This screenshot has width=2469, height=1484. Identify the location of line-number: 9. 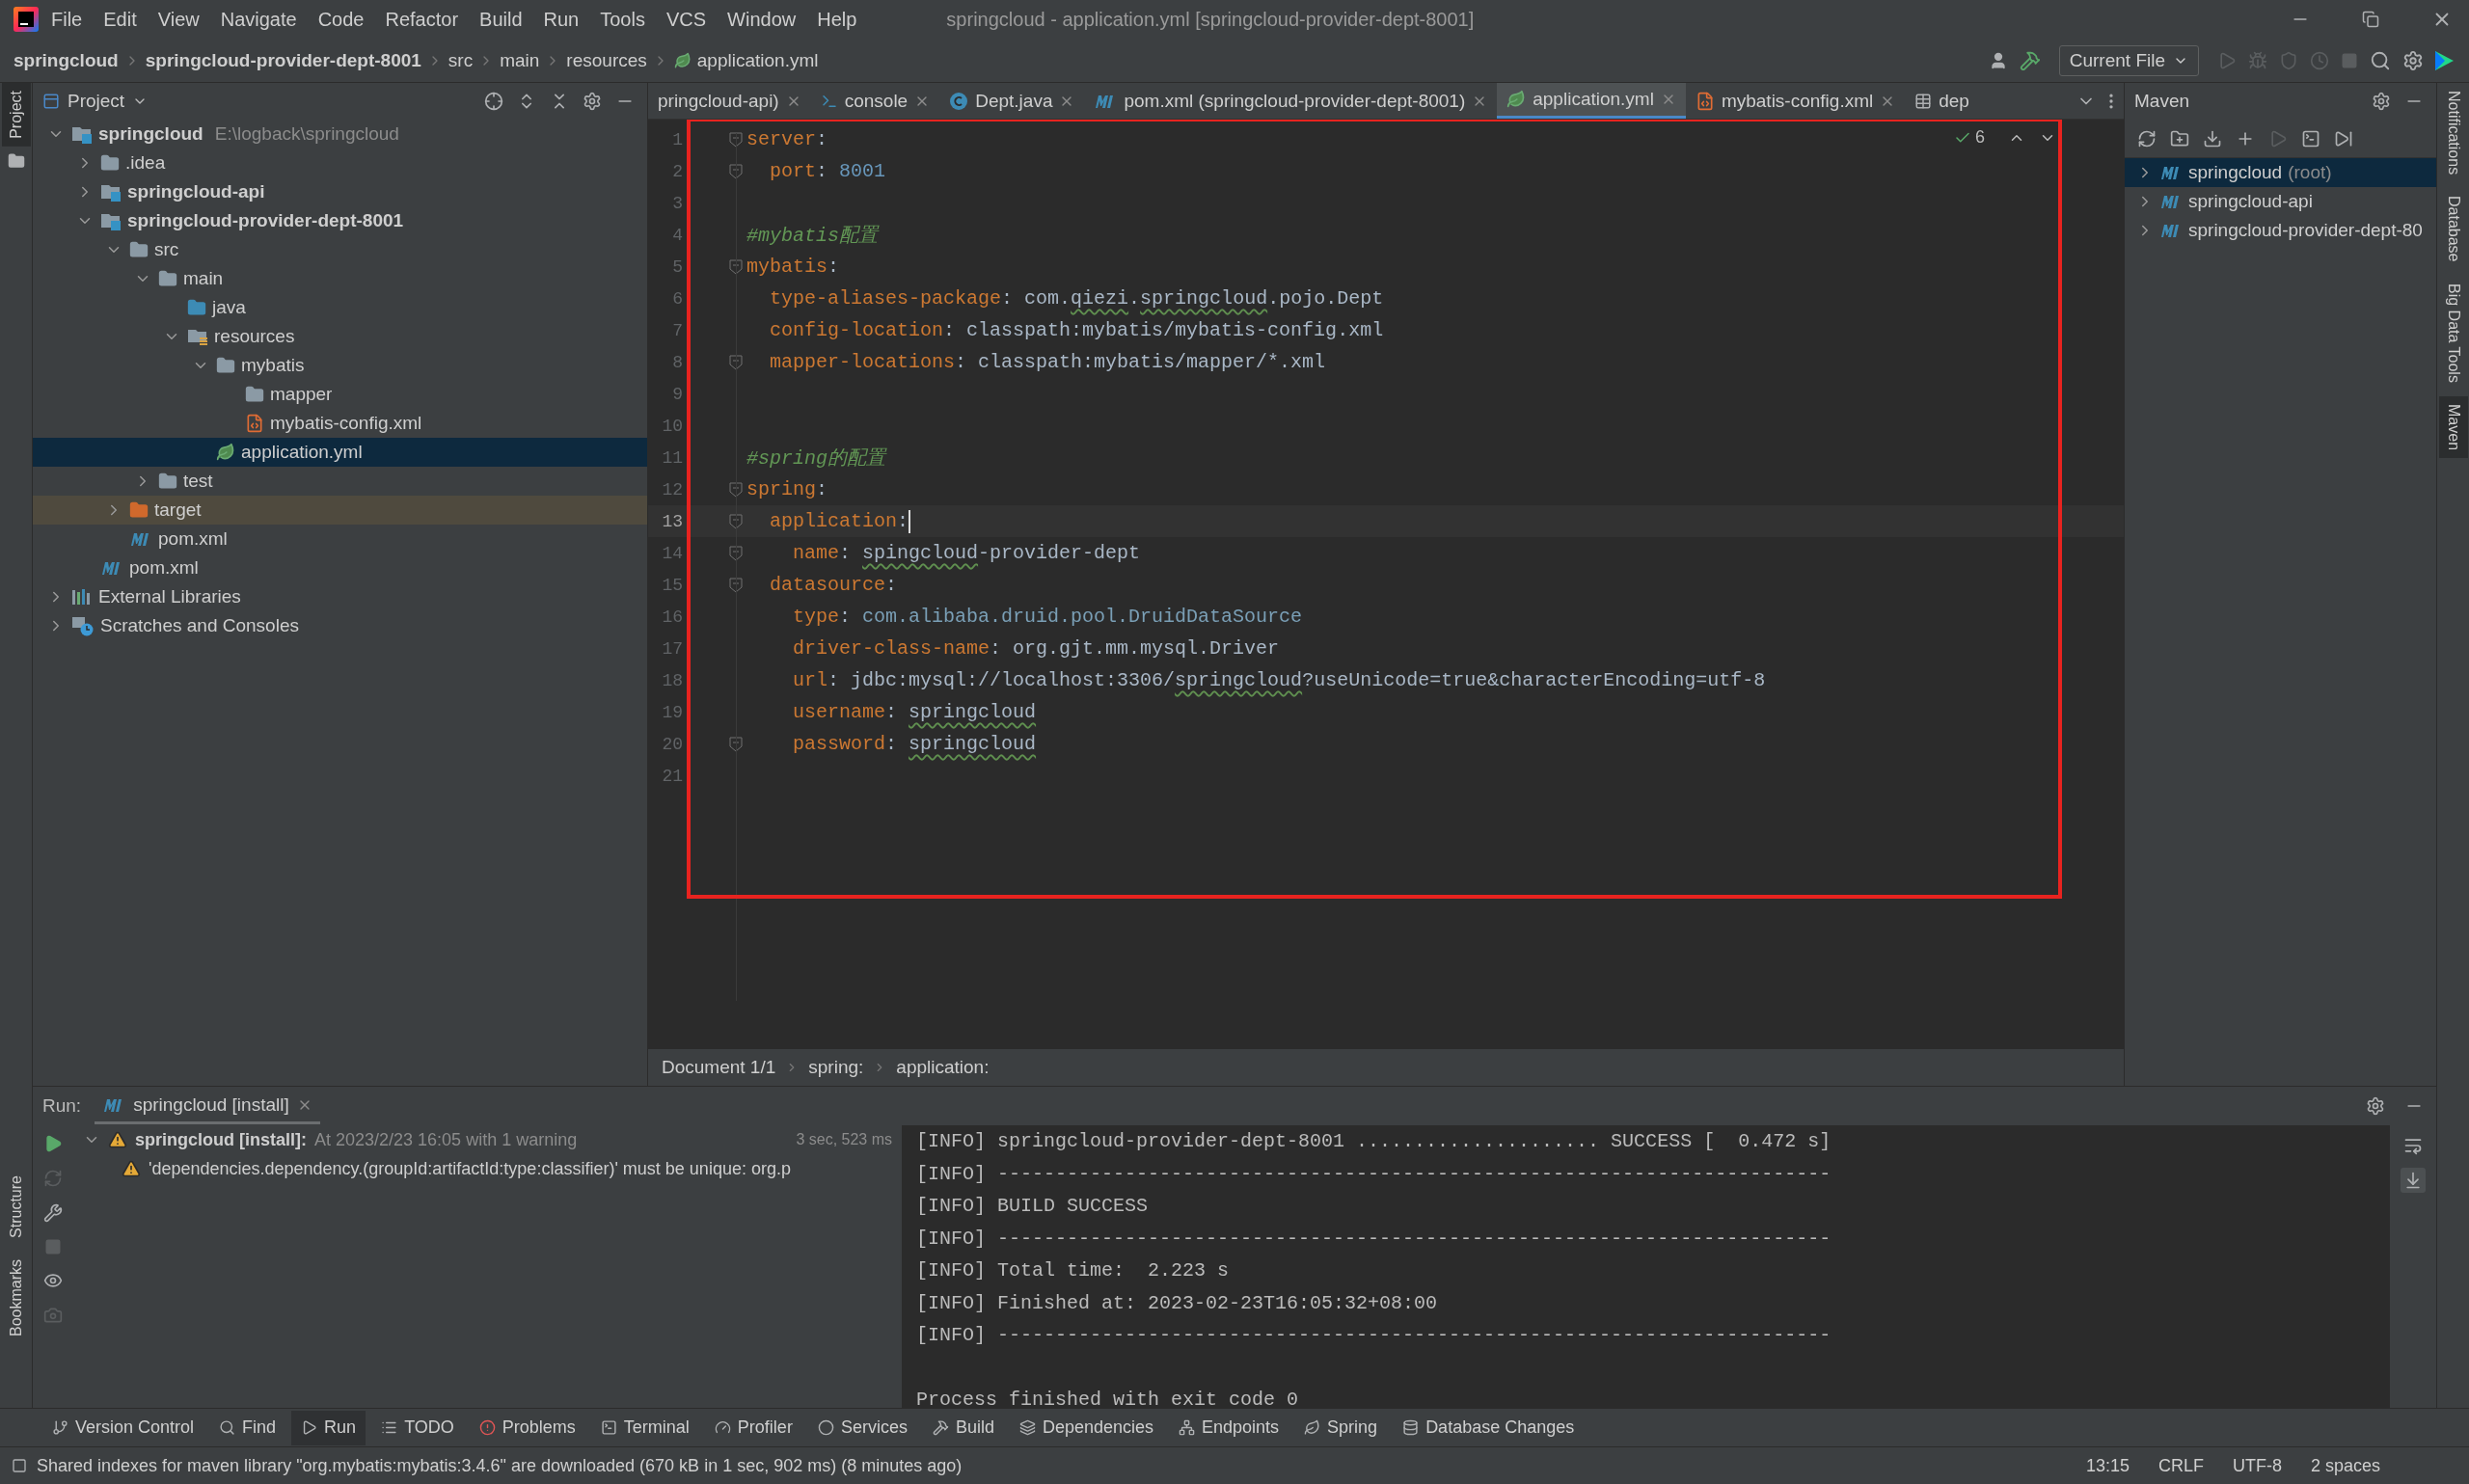
(678, 394).